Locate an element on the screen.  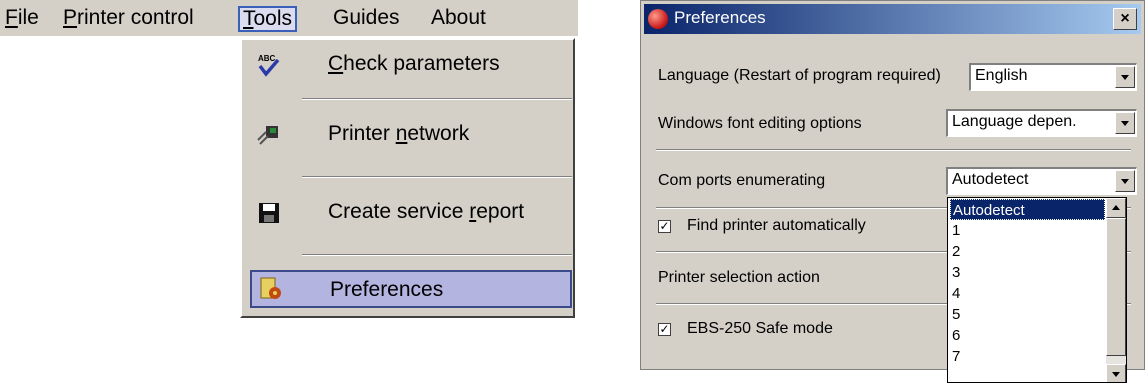
scroll-down-icon is located at coordinates (1116, 373).